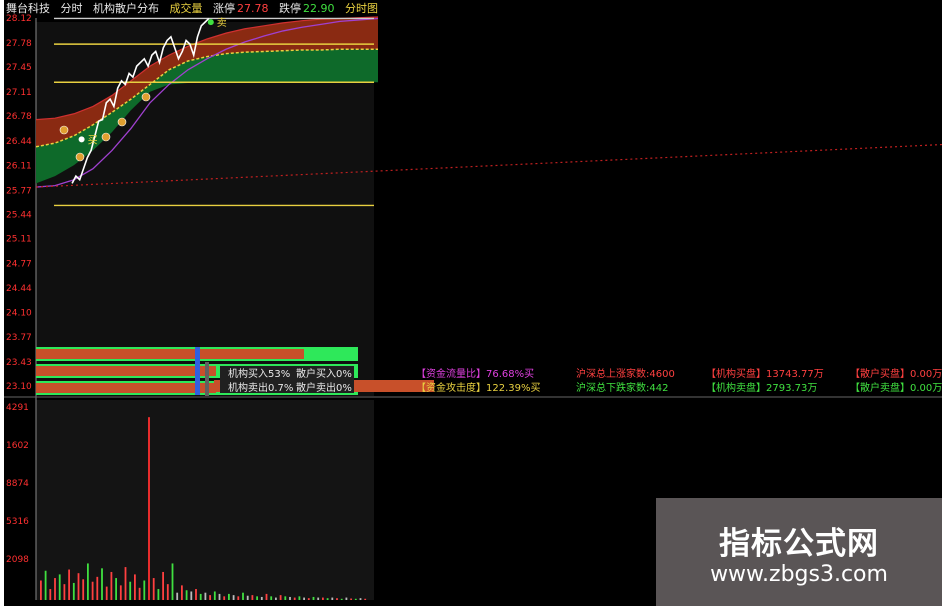  Describe the element at coordinates (19, 363) in the screenshot. I see `price-tick-label: 23.43` at that location.